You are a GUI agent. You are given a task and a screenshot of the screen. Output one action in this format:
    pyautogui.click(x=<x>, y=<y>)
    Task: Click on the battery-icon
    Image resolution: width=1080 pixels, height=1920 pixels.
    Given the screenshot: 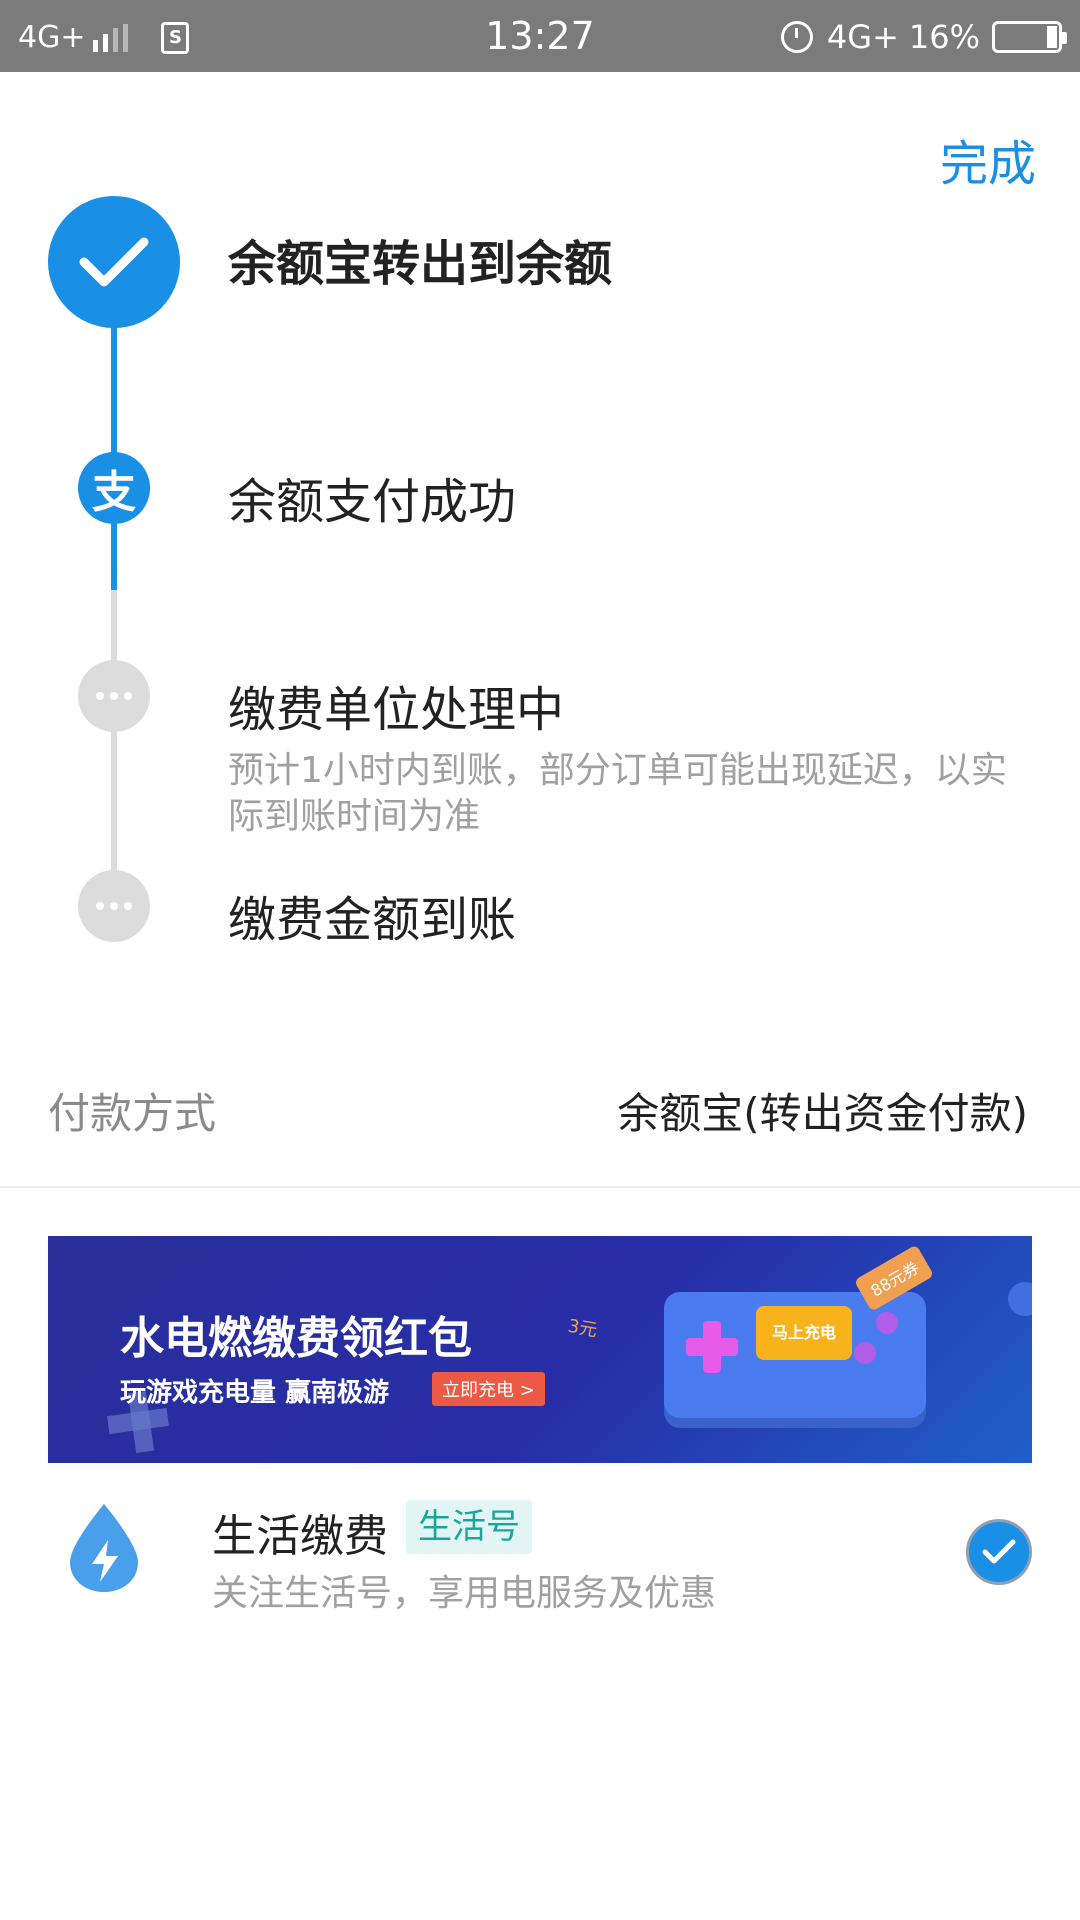 What is the action you would take?
    pyautogui.click(x=1029, y=37)
    